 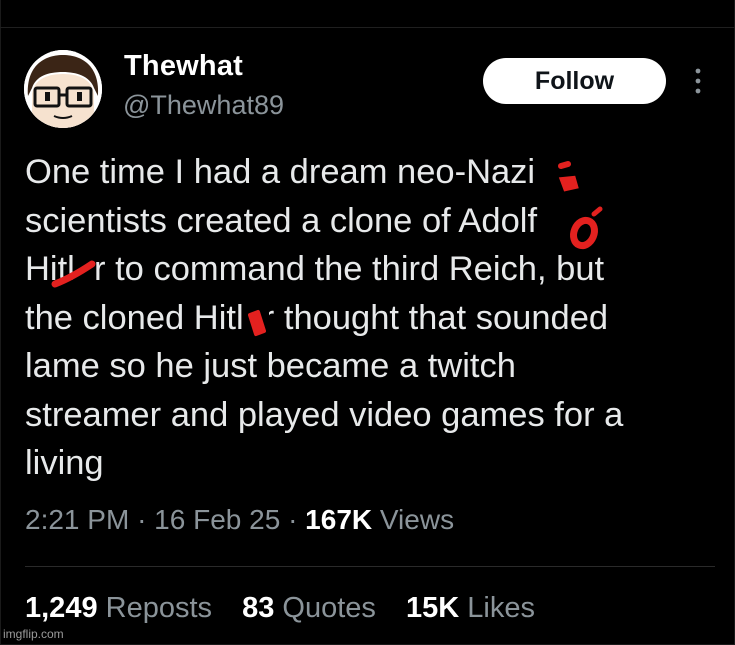 What do you see at coordinates (159, 608) in the screenshot?
I see `reposts-label: Reposts` at bounding box center [159, 608].